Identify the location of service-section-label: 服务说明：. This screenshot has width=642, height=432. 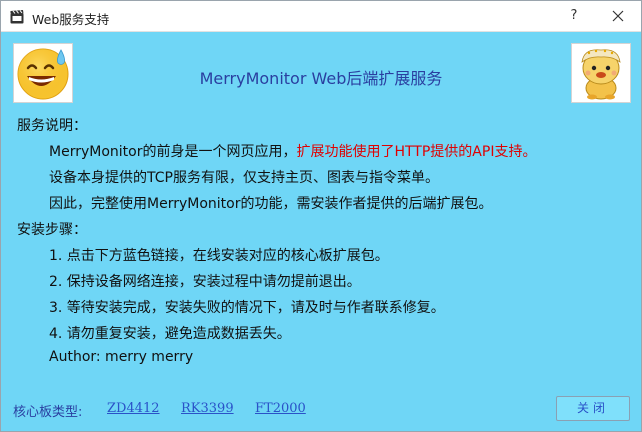
(52, 126).